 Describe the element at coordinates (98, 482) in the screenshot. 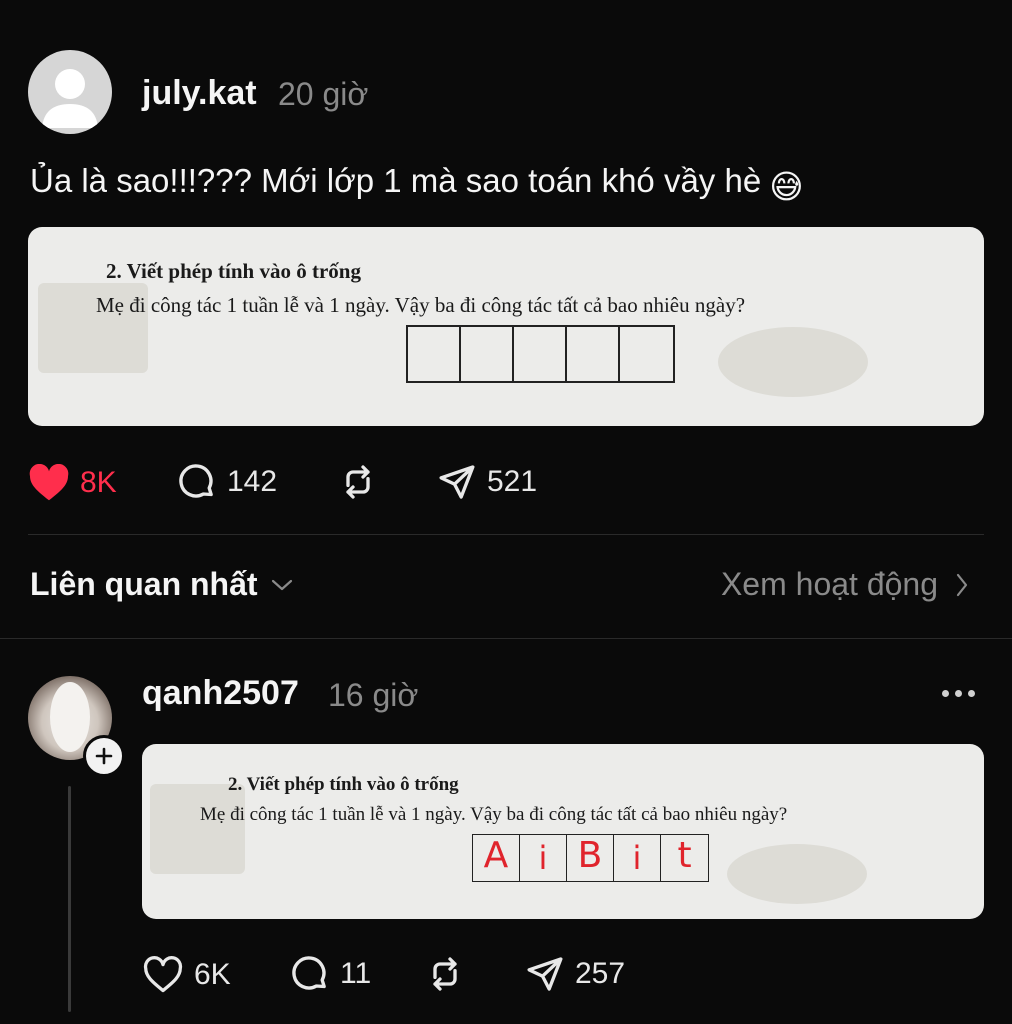

I see `like-count: 8K` at that location.